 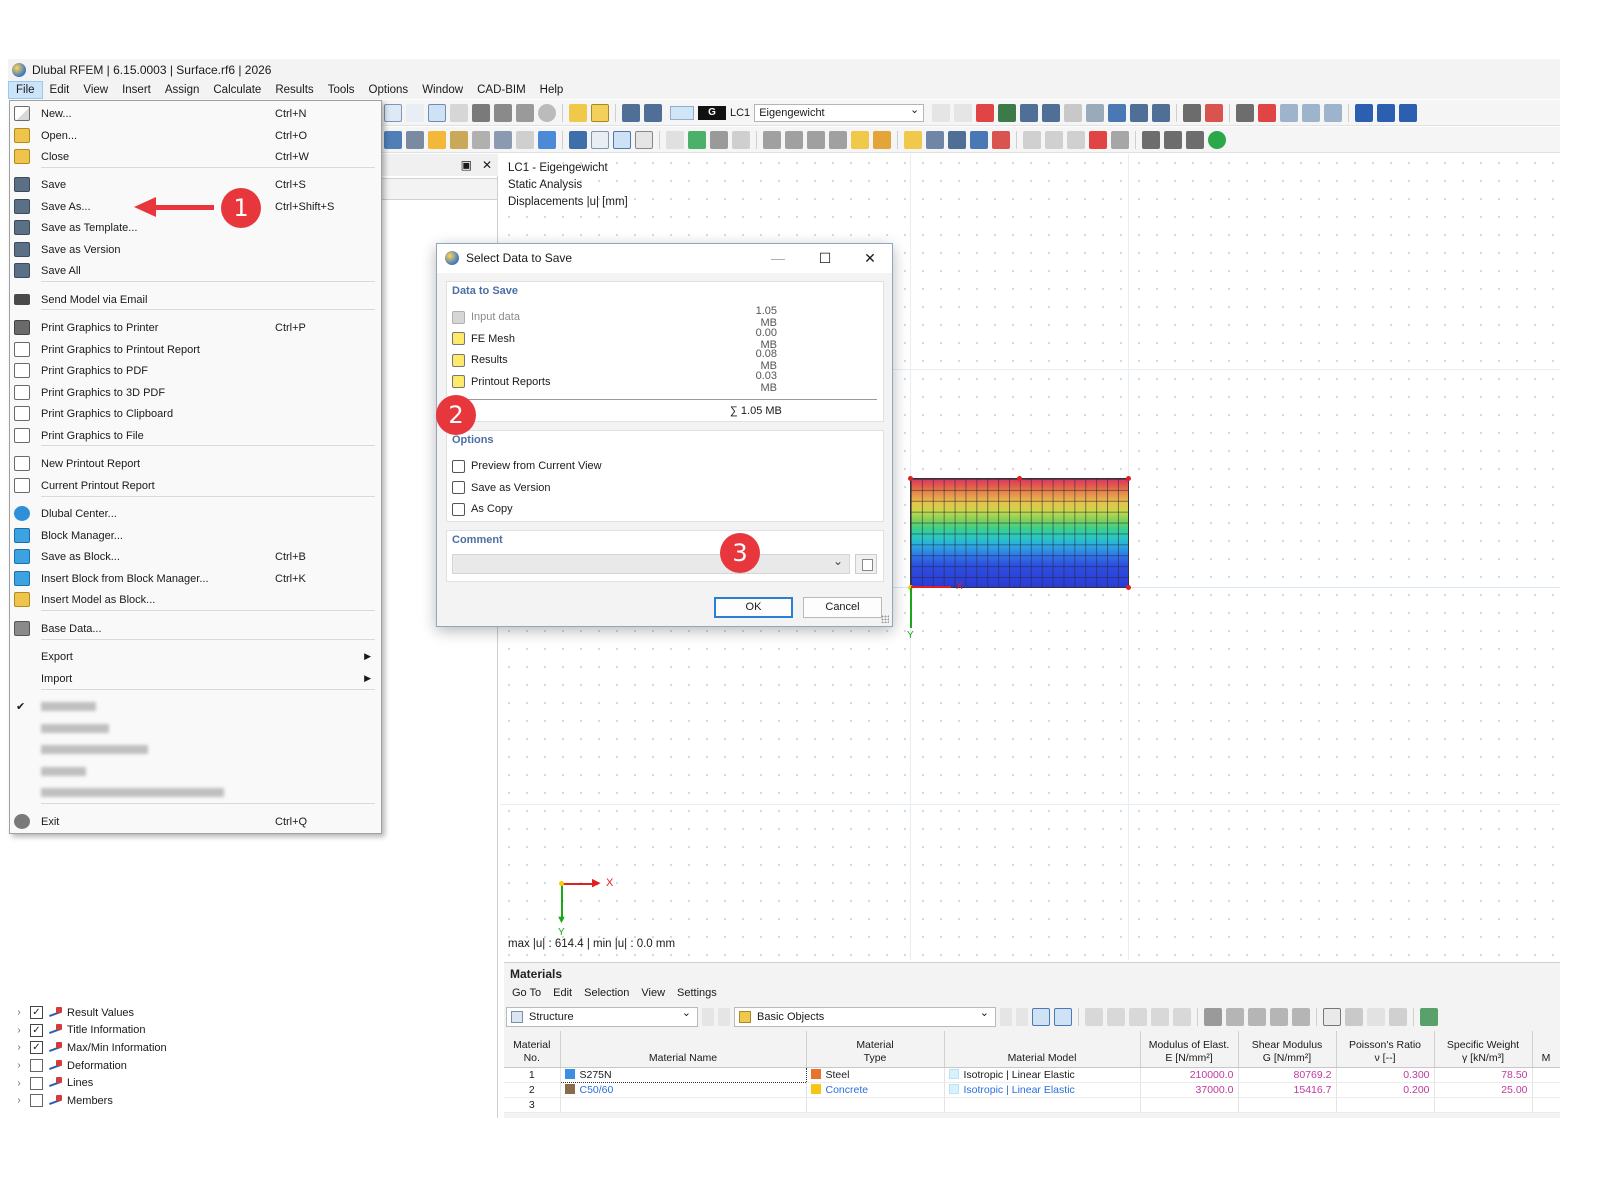 I want to click on results-diagram-icon, so click(x=1007, y=112).